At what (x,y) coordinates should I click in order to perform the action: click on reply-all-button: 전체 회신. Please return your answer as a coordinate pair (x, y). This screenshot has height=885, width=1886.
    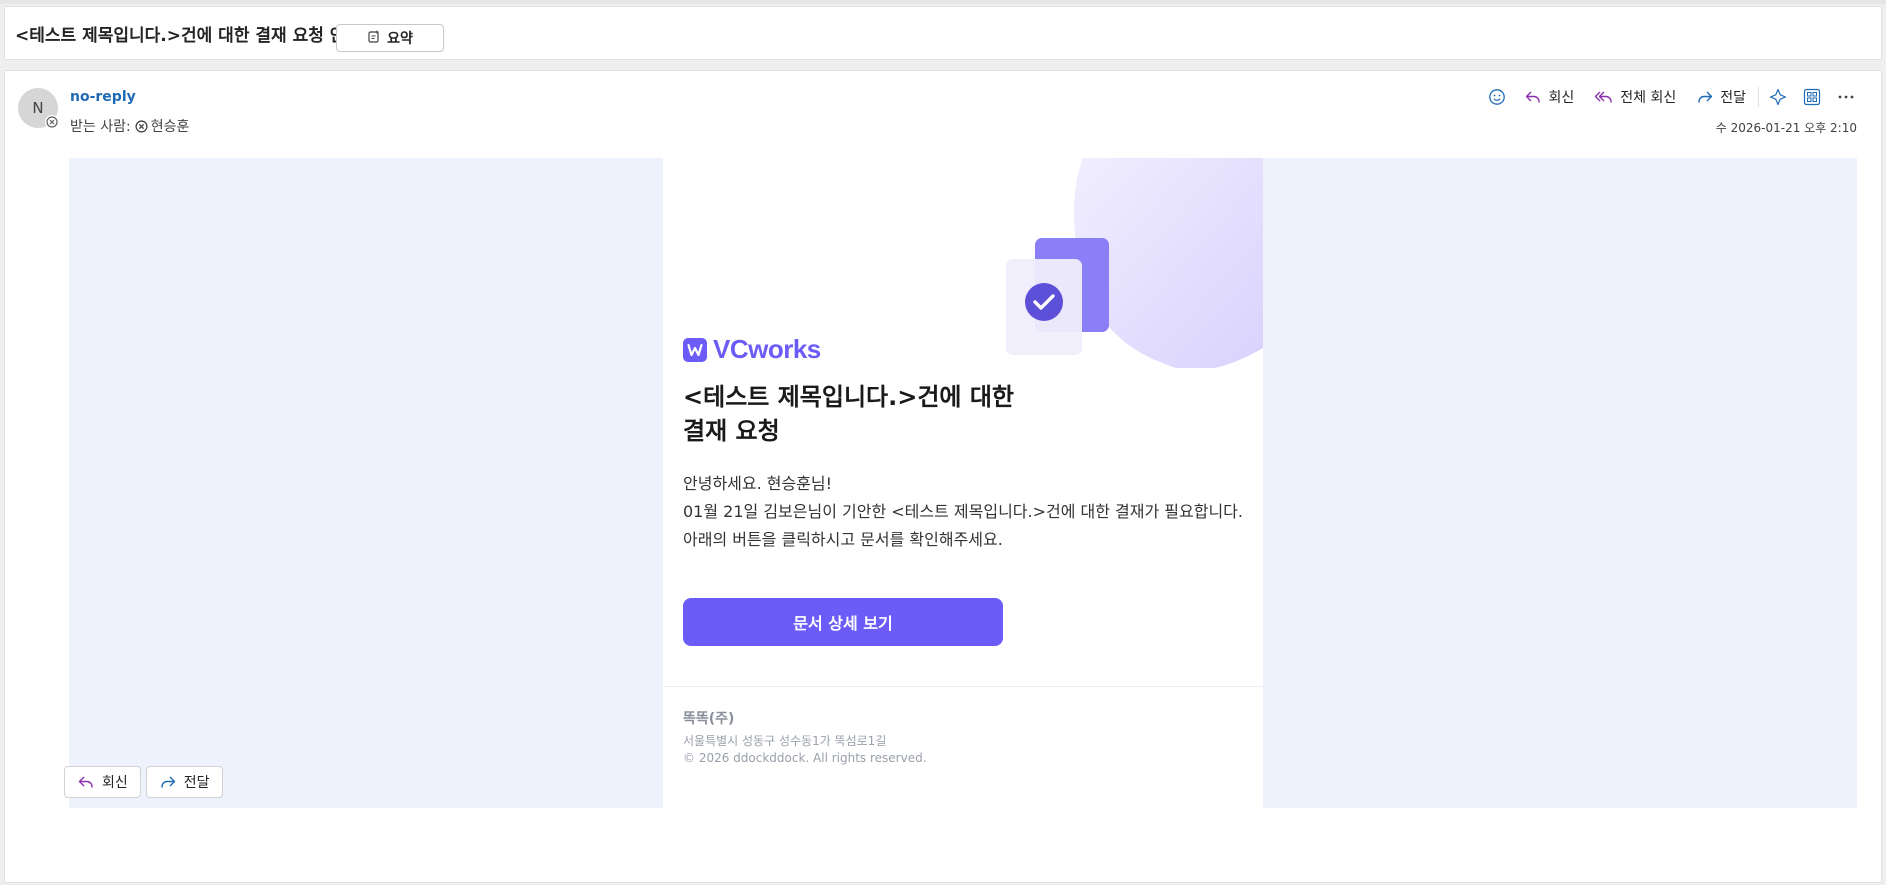
    Looking at the image, I should click on (1635, 97).